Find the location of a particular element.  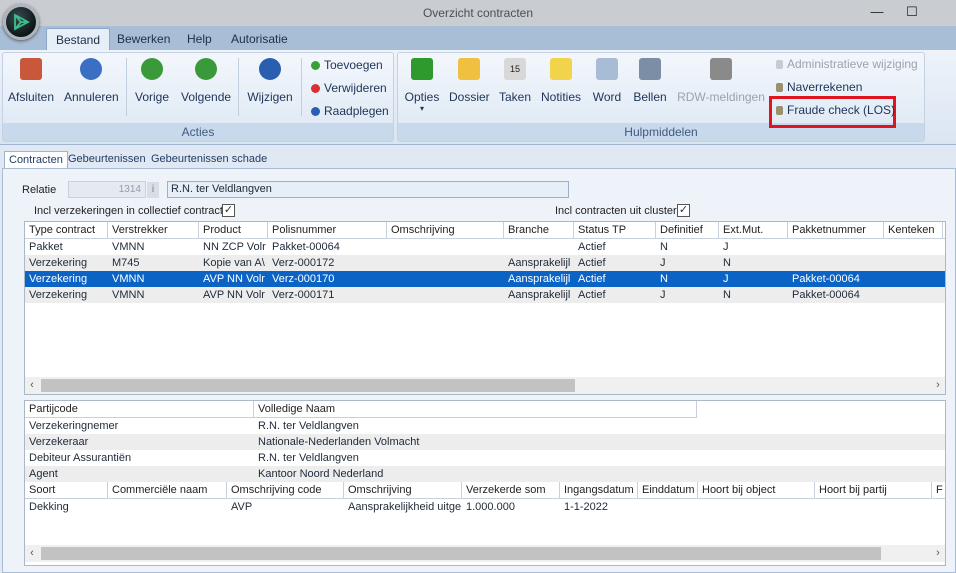

afsluiten-button: Afsluiten is located at coordinates (31, 81).